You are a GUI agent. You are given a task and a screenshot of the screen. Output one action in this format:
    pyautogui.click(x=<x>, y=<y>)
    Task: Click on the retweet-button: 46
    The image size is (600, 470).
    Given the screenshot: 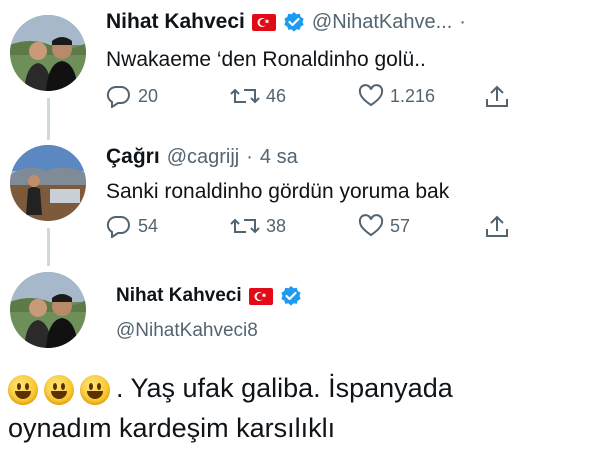 What is the action you would take?
    pyautogui.click(x=258, y=96)
    